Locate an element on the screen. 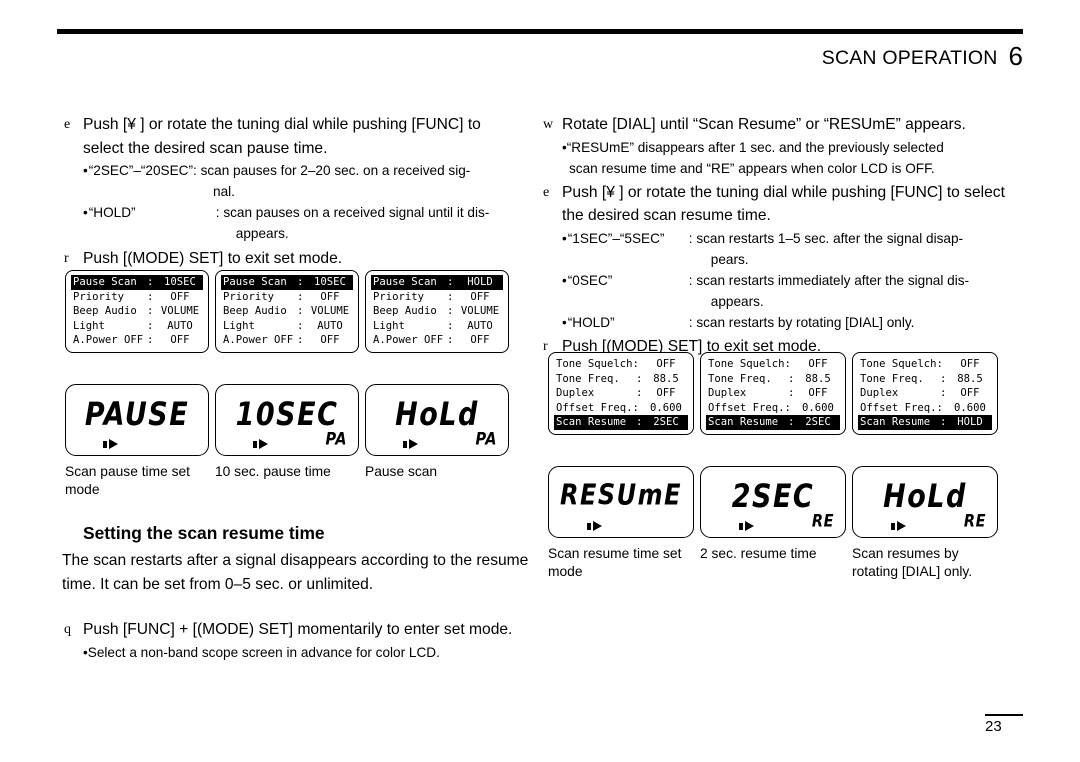  step-marker: e is located at coordinates (67, 124).